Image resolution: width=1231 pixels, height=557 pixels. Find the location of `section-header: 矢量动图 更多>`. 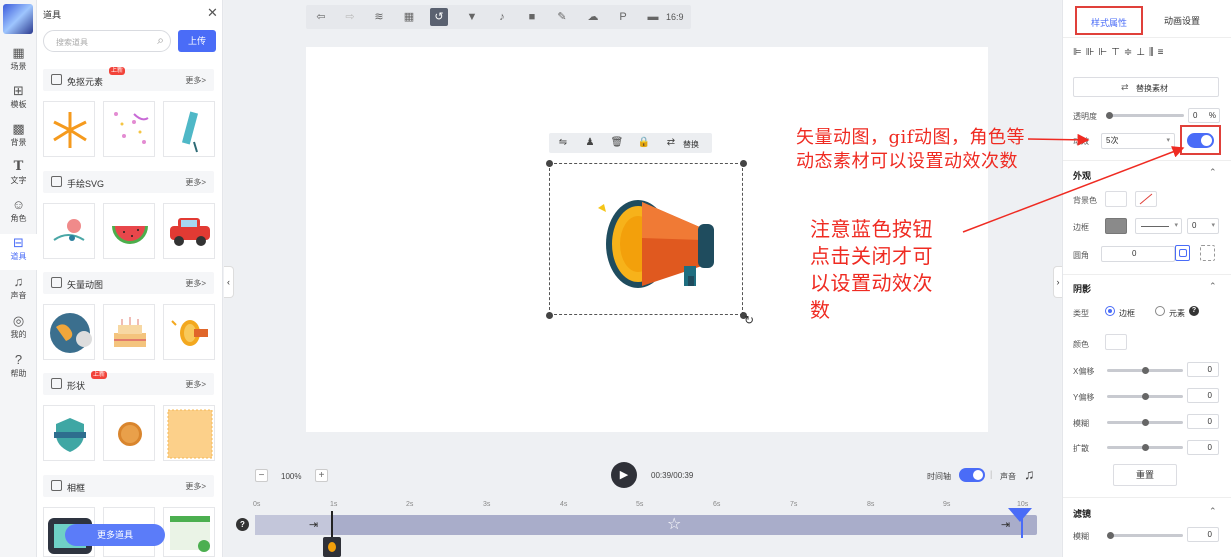

section-header: 矢量动图 更多> is located at coordinates (128, 283).